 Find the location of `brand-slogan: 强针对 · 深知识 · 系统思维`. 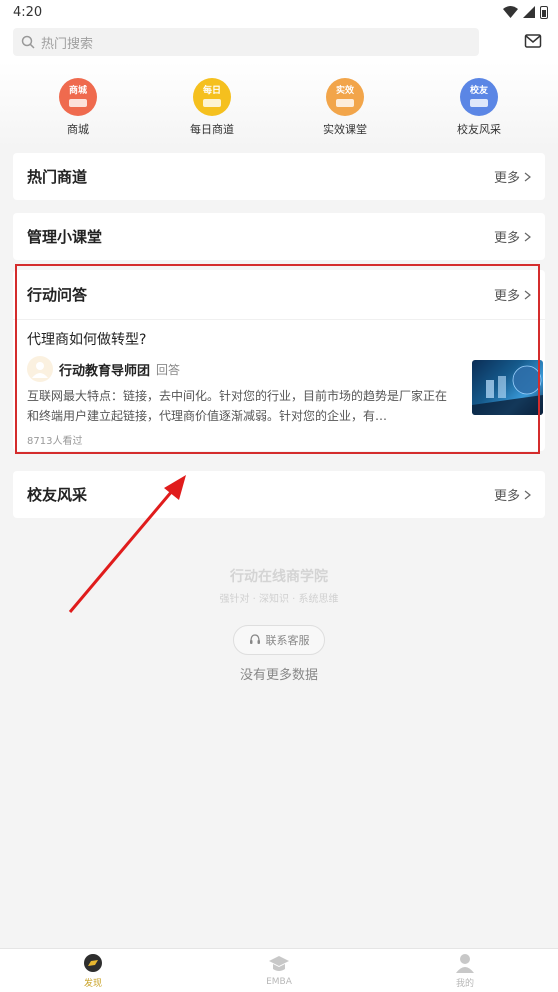

brand-slogan: 强针对 · 深知识 · 系统思维 is located at coordinates (279, 599).